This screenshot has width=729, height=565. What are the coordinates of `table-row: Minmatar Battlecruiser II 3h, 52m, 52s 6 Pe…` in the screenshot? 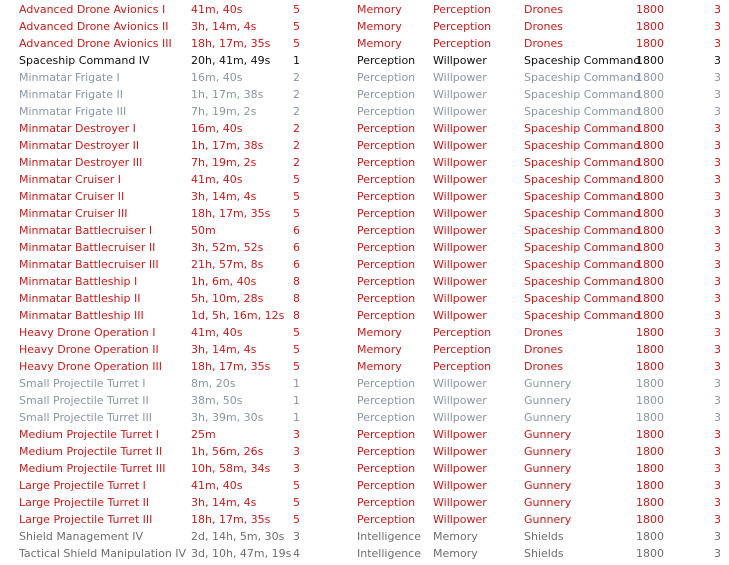 It's located at (364, 247).